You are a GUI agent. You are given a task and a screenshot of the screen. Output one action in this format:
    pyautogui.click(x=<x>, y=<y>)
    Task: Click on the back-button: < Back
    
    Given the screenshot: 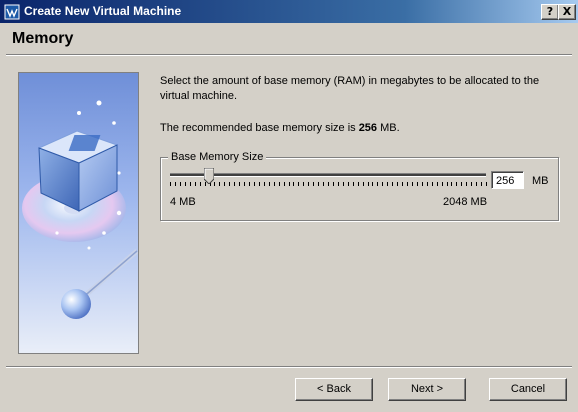 What is the action you would take?
    pyautogui.click(x=334, y=389)
    